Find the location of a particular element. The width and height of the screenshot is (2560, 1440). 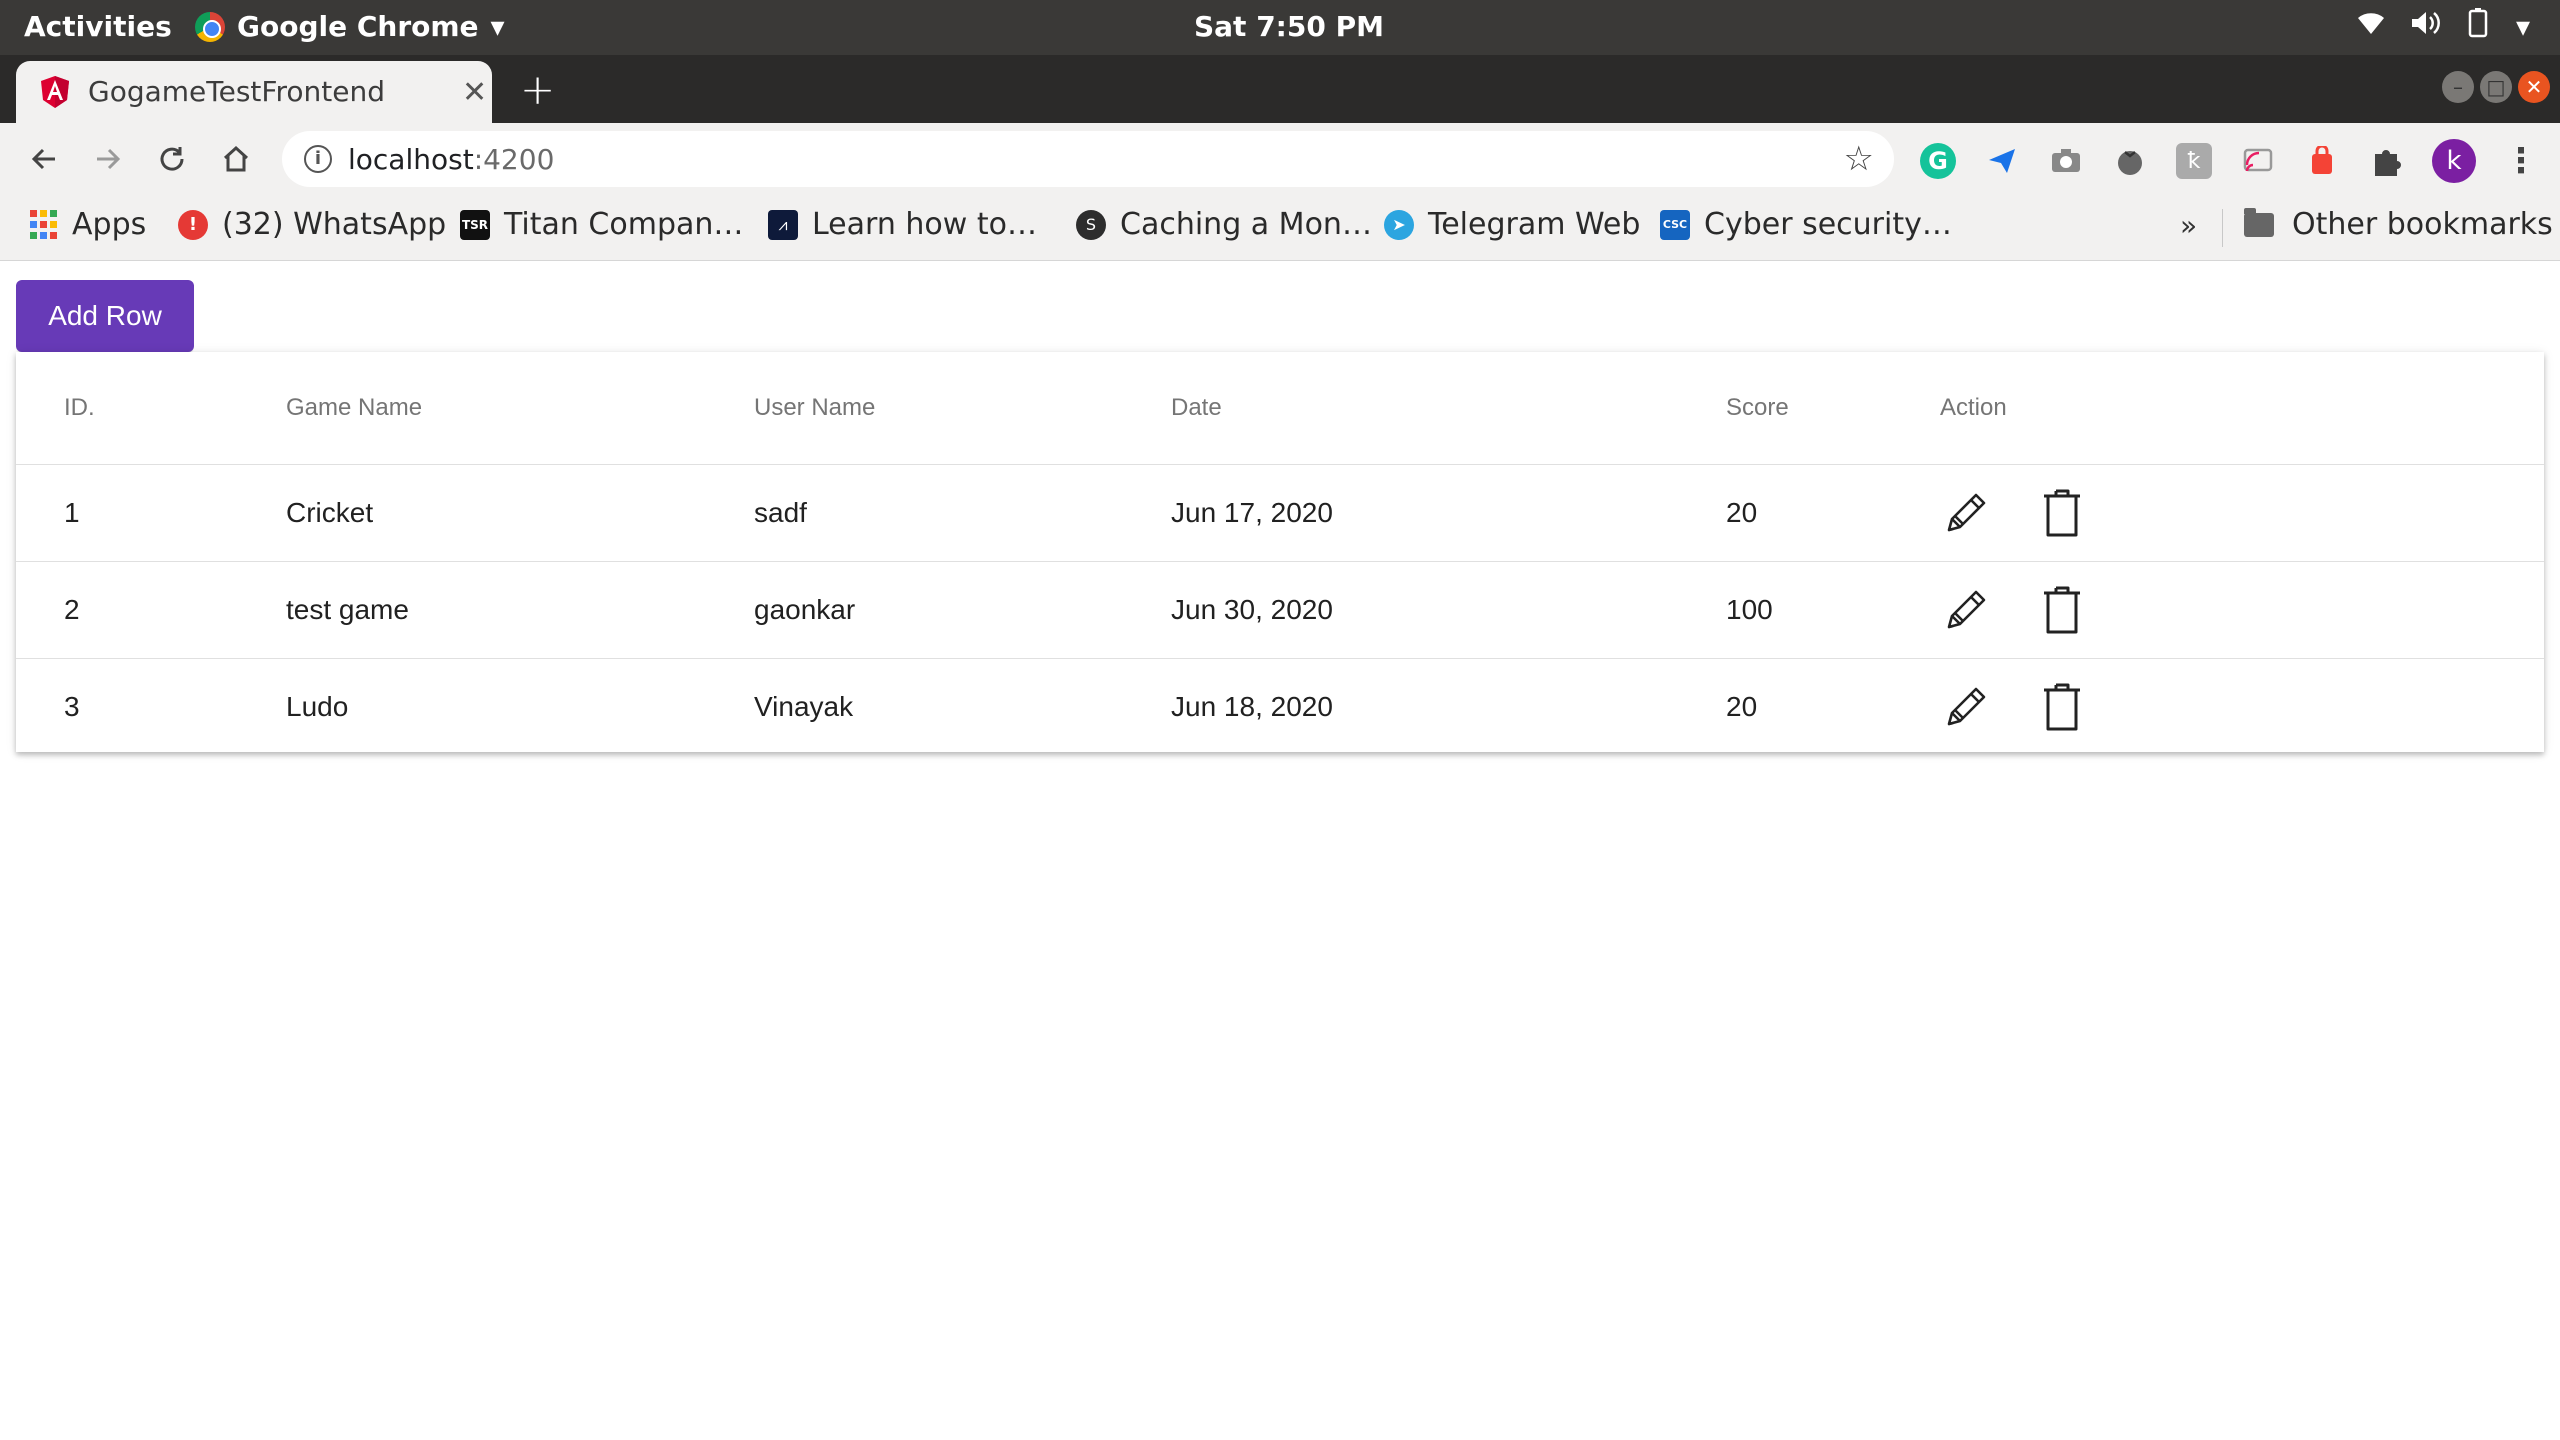

bookmark-apps: Apps is located at coordinates (87, 224).